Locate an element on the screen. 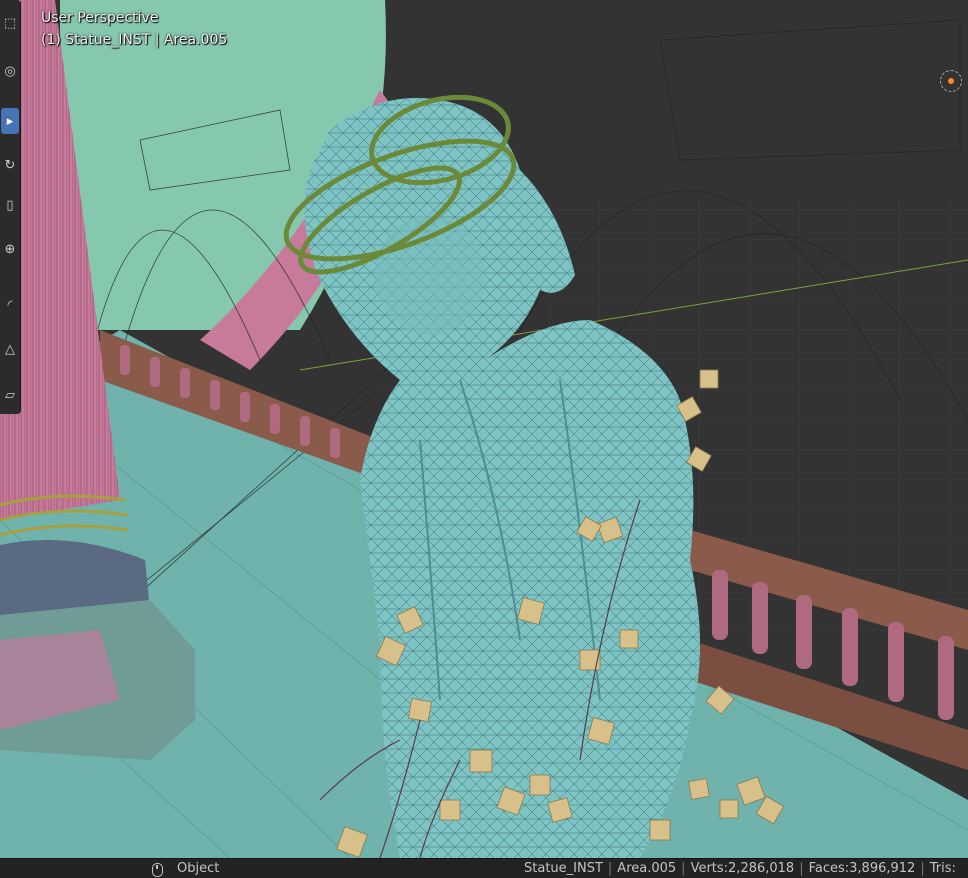 The width and height of the screenshot is (968, 878). annotate-tool-icon: ◜ is located at coordinates (10, 305).